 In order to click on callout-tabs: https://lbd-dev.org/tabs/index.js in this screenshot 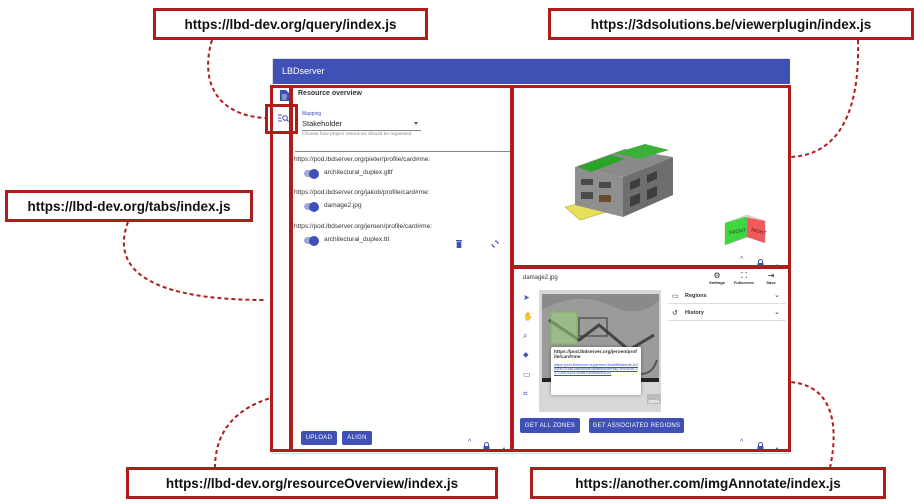, I will do `click(129, 206)`.